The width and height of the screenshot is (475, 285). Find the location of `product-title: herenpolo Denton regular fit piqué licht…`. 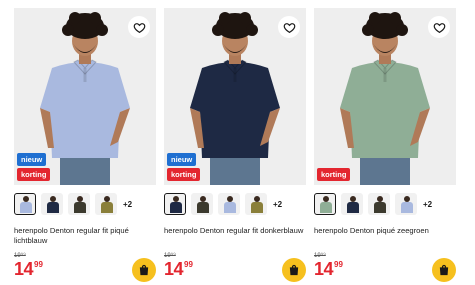

product-title: herenpolo Denton regular fit piqué licht… is located at coordinates (85, 235).